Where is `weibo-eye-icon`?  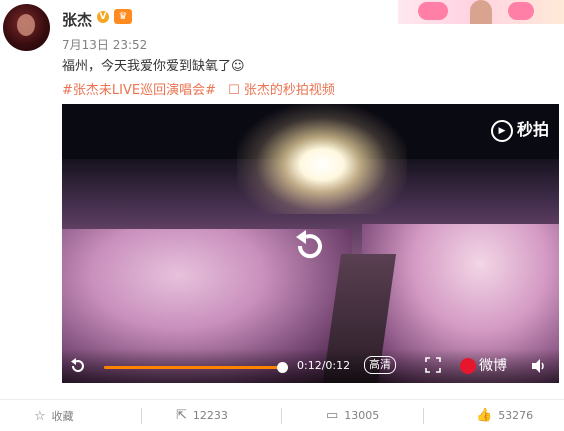
weibo-eye-icon is located at coordinates (468, 366).